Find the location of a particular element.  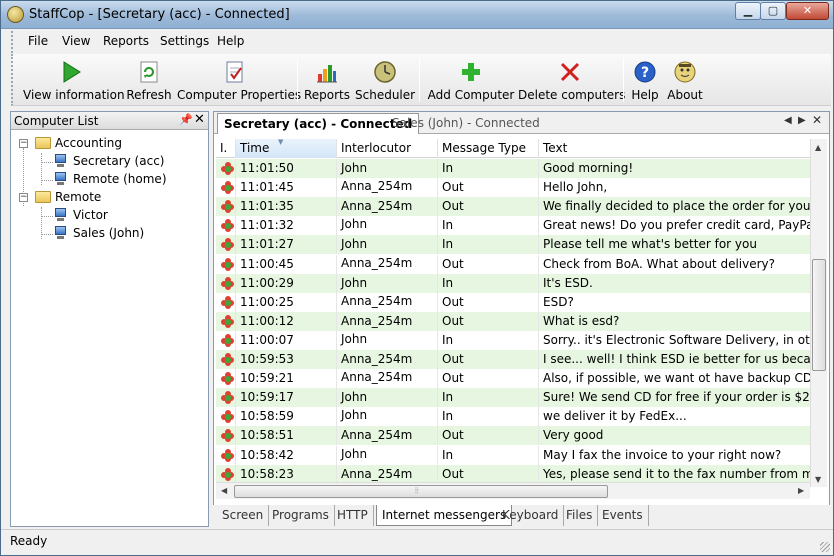

cell-text: Check from BoA. What about delivery? is located at coordinates (675, 264).